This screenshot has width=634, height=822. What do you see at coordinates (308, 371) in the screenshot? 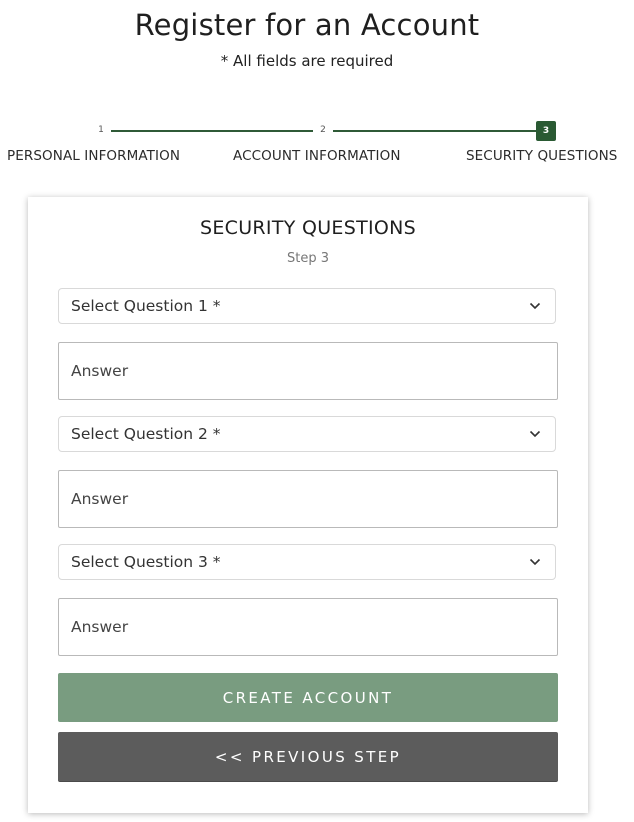
I see `question-1-answer-input` at bounding box center [308, 371].